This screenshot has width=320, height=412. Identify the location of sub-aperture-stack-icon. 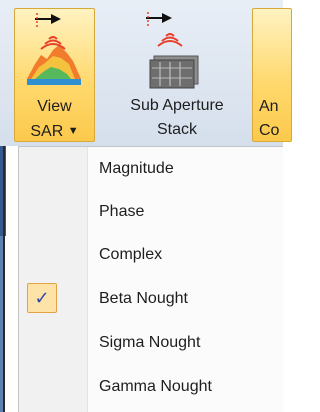
(172, 50).